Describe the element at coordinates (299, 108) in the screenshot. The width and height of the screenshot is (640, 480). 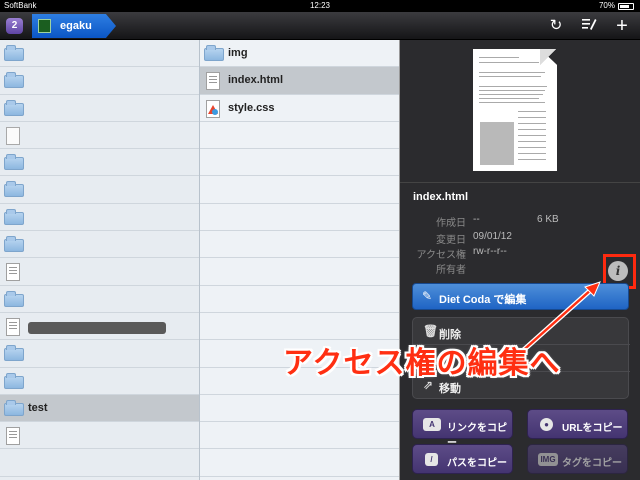
I see `list-item: style.css` at that location.